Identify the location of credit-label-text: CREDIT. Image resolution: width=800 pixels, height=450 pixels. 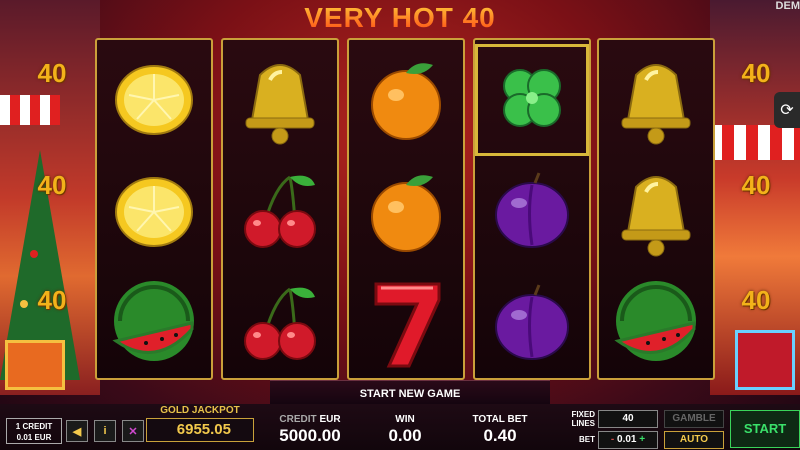
(298, 419).